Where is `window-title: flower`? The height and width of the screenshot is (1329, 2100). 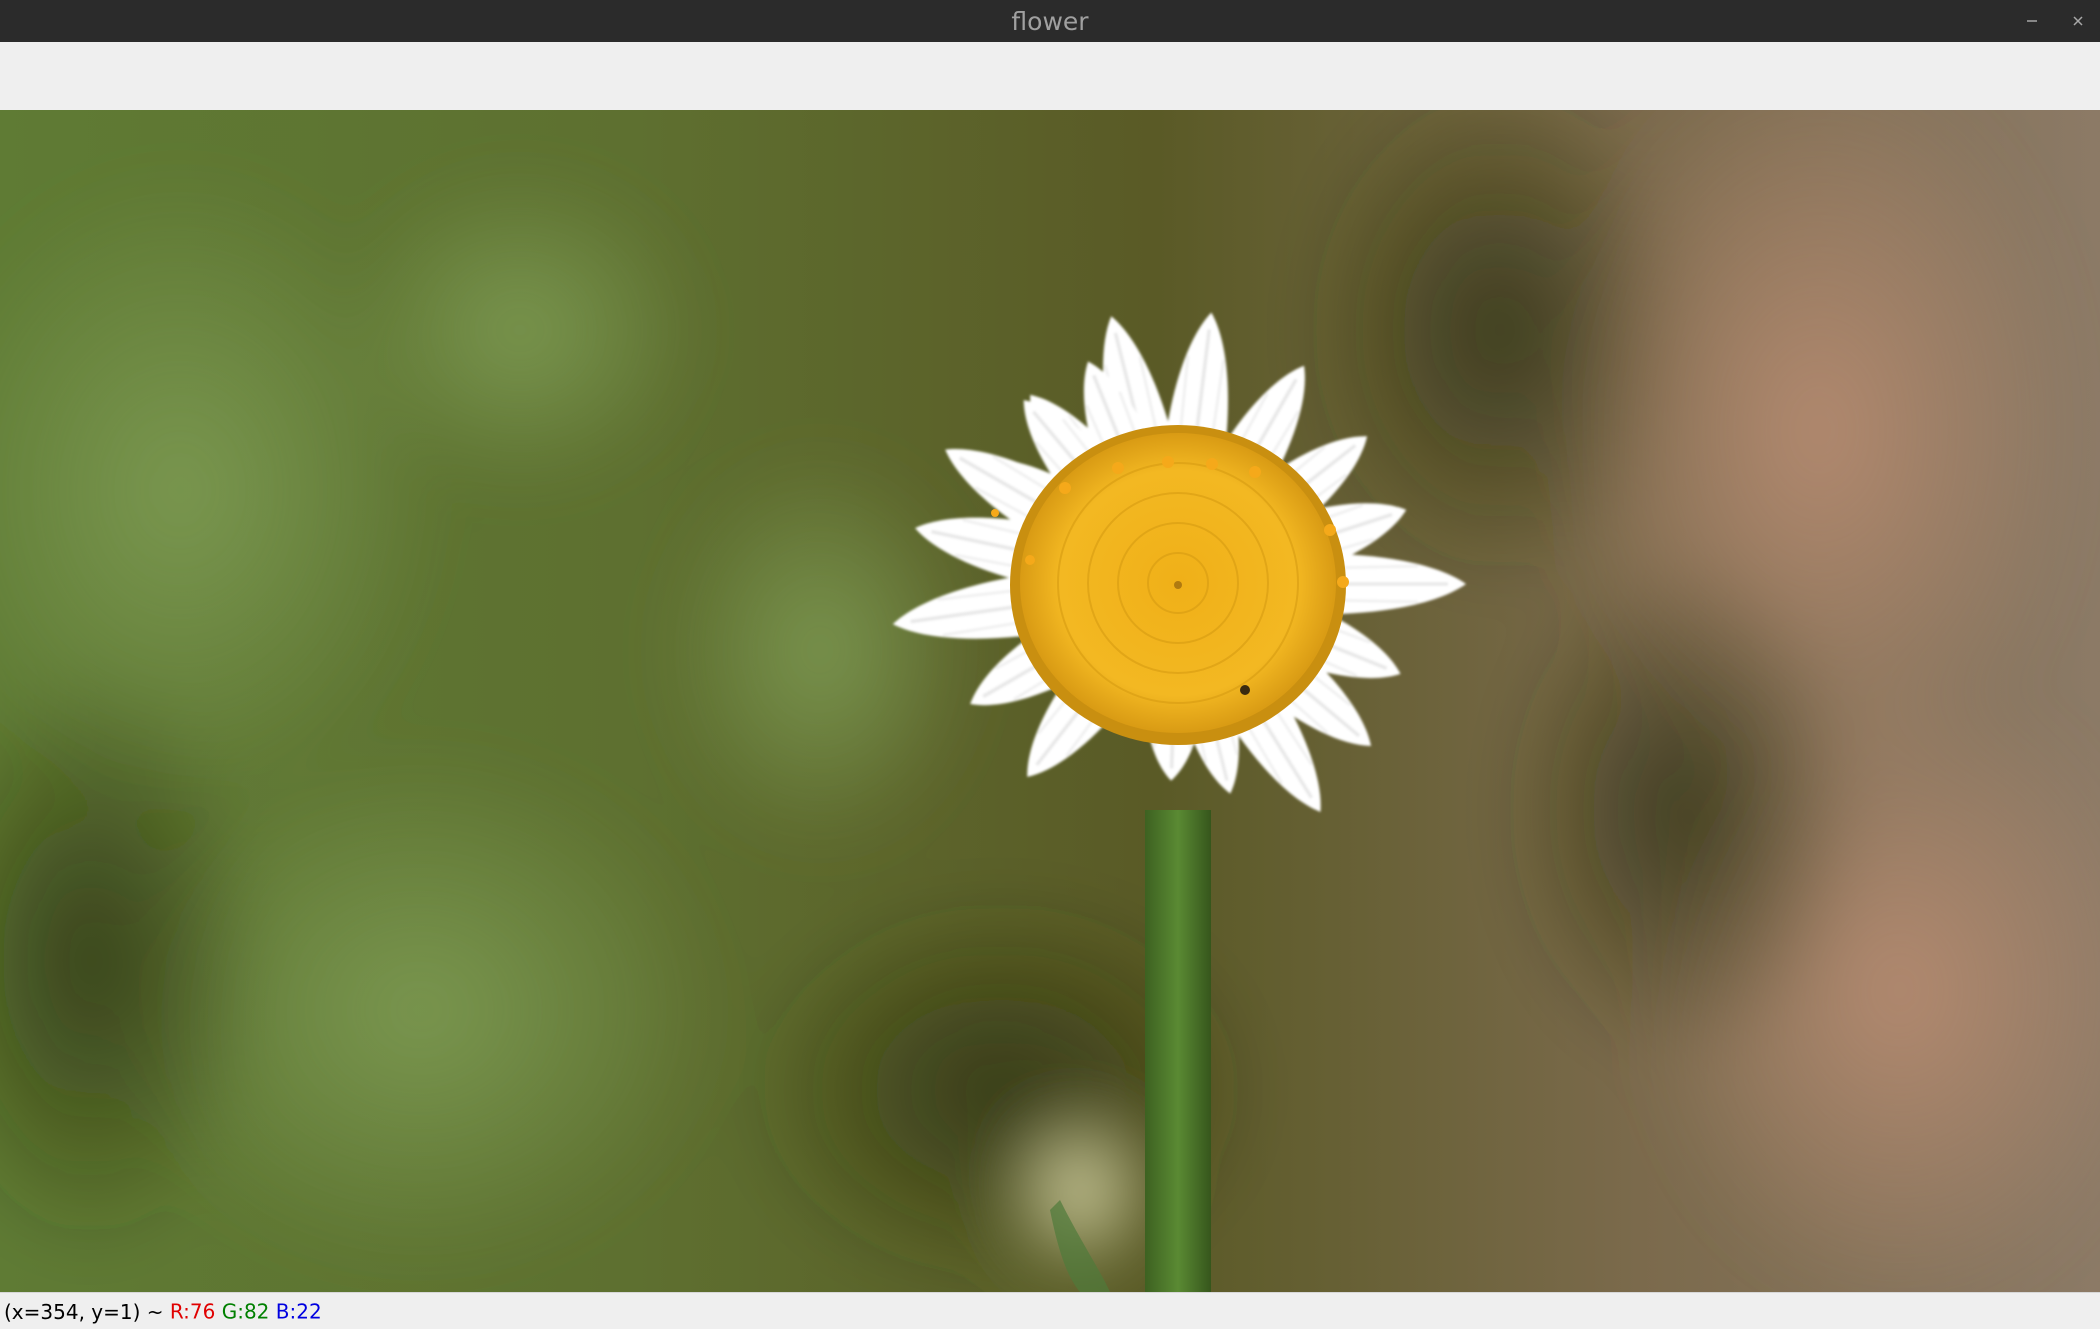
window-title: flower is located at coordinates (1050, 21).